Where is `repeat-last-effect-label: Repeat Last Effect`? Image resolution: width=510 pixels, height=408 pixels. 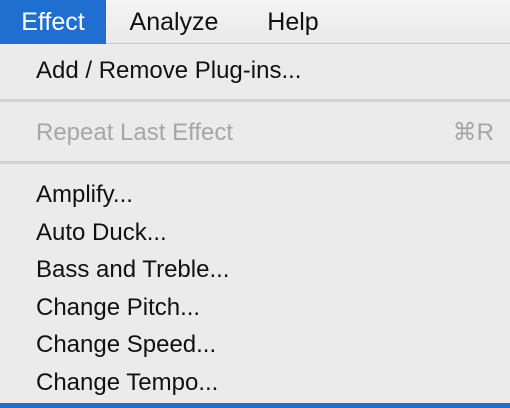
repeat-last-effect-label: Repeat Last Effect is located at coordinates (135, 132).